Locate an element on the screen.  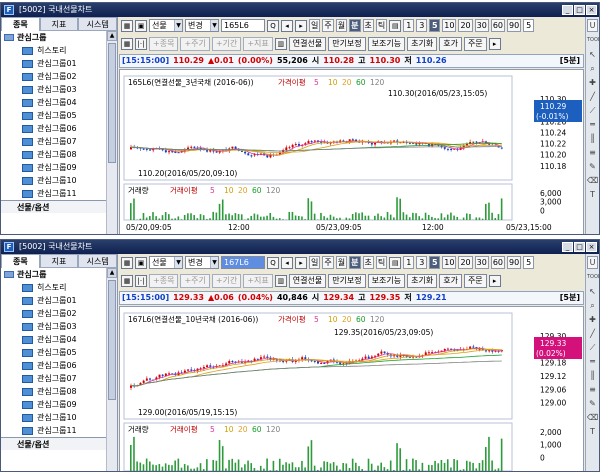
minimize-button: _ is located at coordinates (567, 10).